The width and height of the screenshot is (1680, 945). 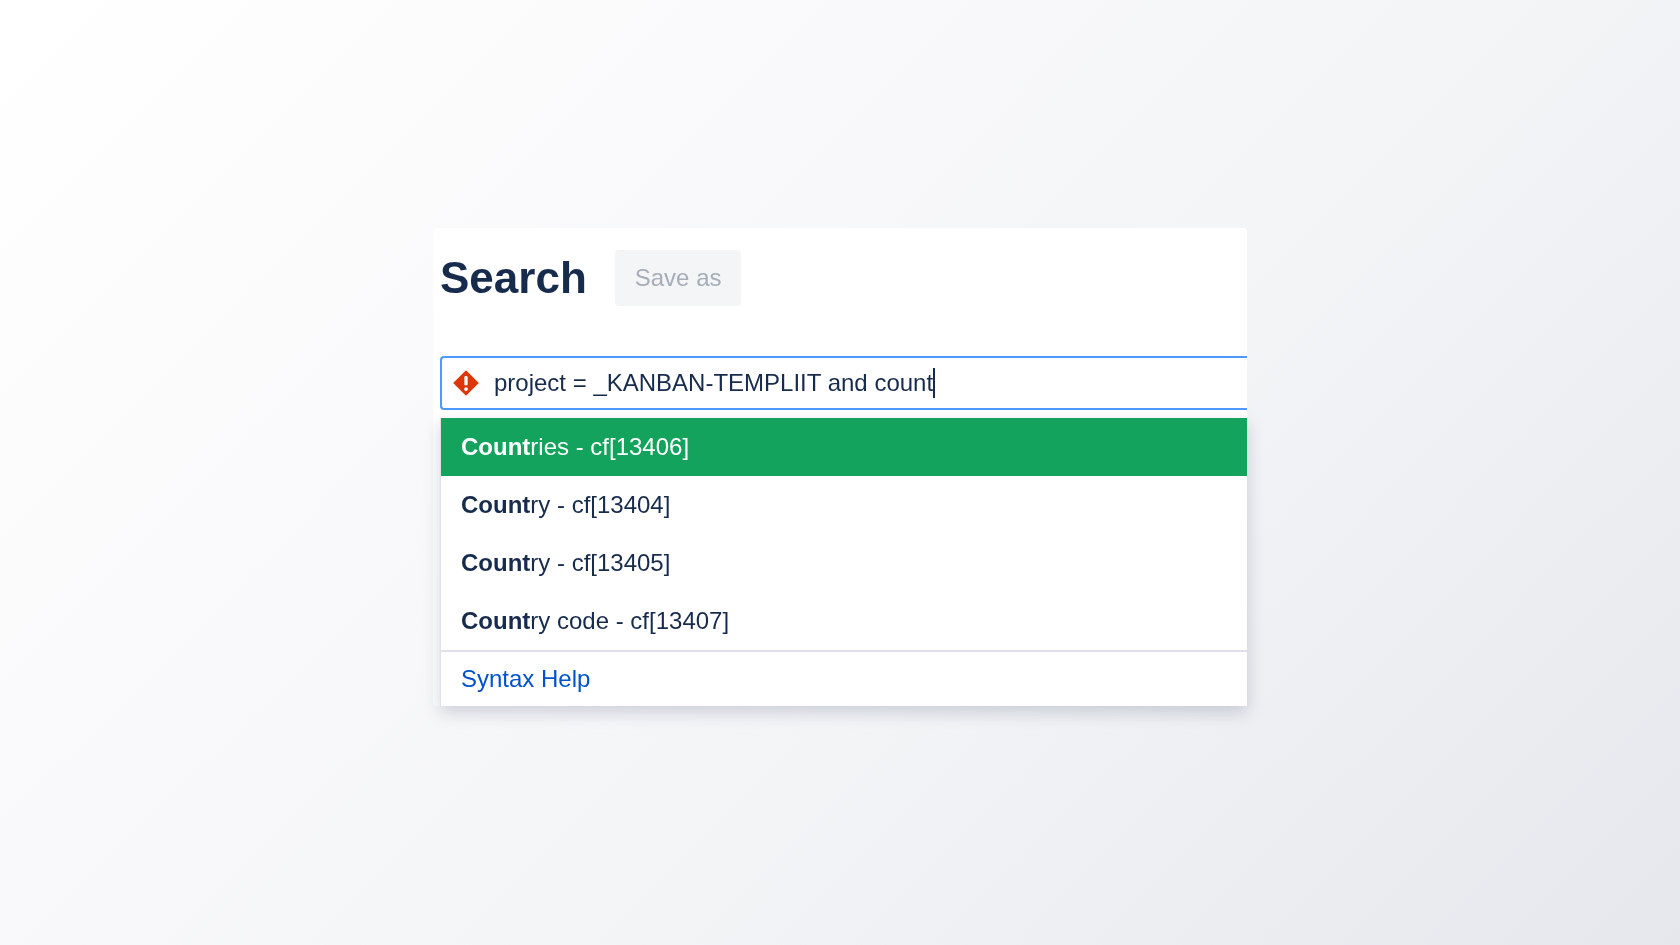 I want to click on page-title: Search, so click(x=513, y=278).